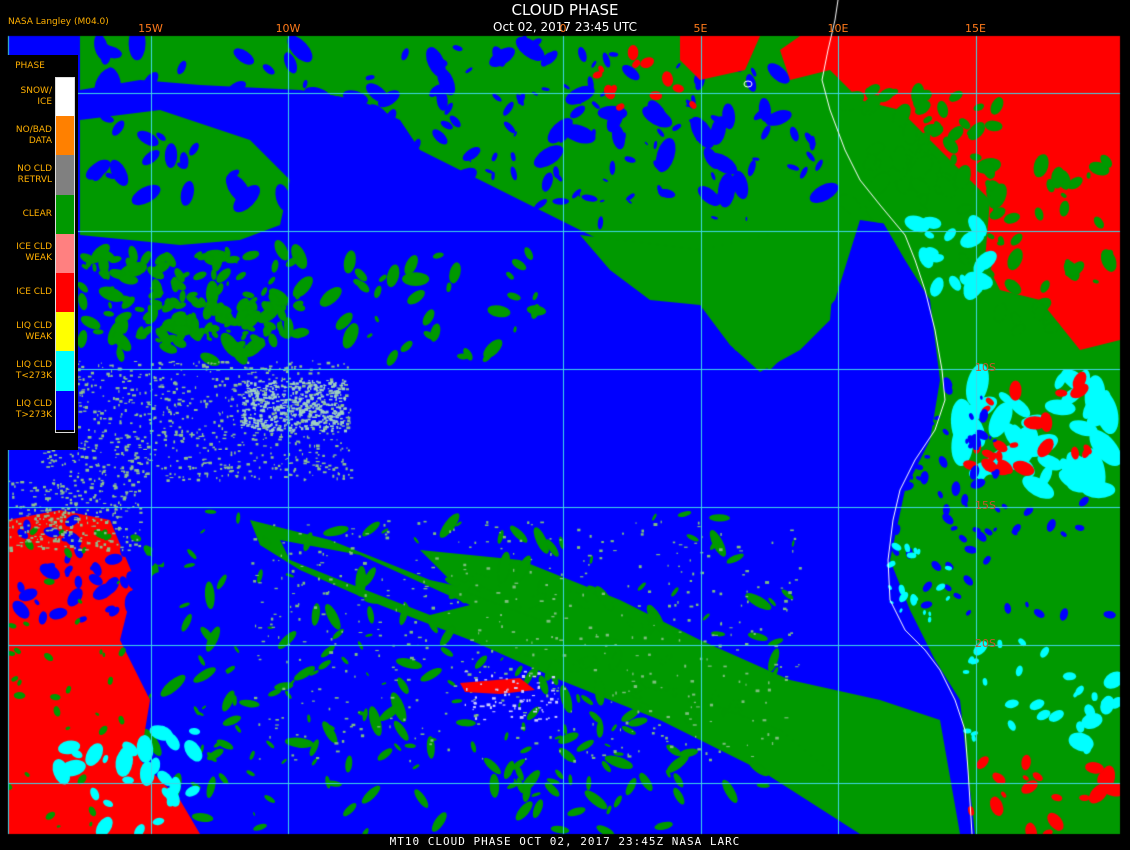 This screenshot has height=850, width=1130. What do you see at coordinates (565, 10) in the screenshot?
I see `map-title: CLOUD PHASE` at bounding box center [565, 10].